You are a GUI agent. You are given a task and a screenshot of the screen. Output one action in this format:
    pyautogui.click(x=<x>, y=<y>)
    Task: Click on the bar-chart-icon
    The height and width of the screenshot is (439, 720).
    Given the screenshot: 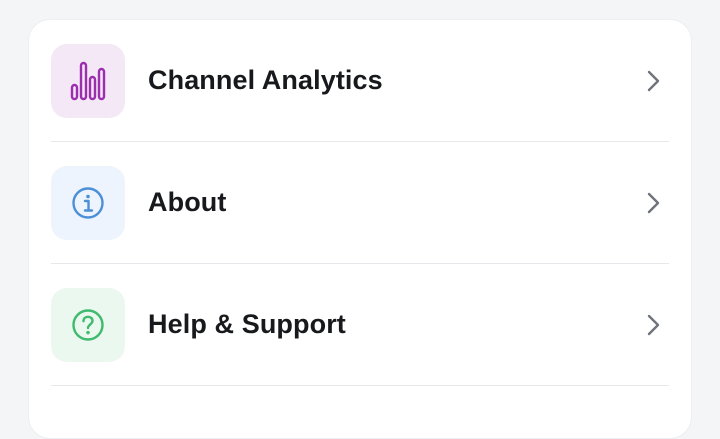 What is the action you would take?
    pyautogui.click(x=88, y=80)
    